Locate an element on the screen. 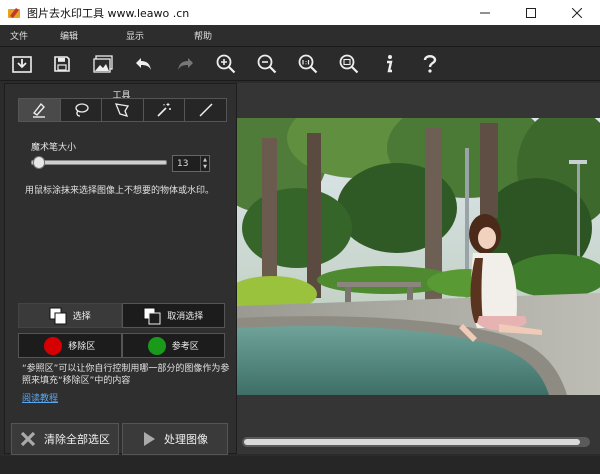 The image size is (600, 474). reference-area-note: “参照区”可以让你自行控制用哪一部分的图像作为参照来填充“移除区”中的内容 is located at coordinates (126, 375).